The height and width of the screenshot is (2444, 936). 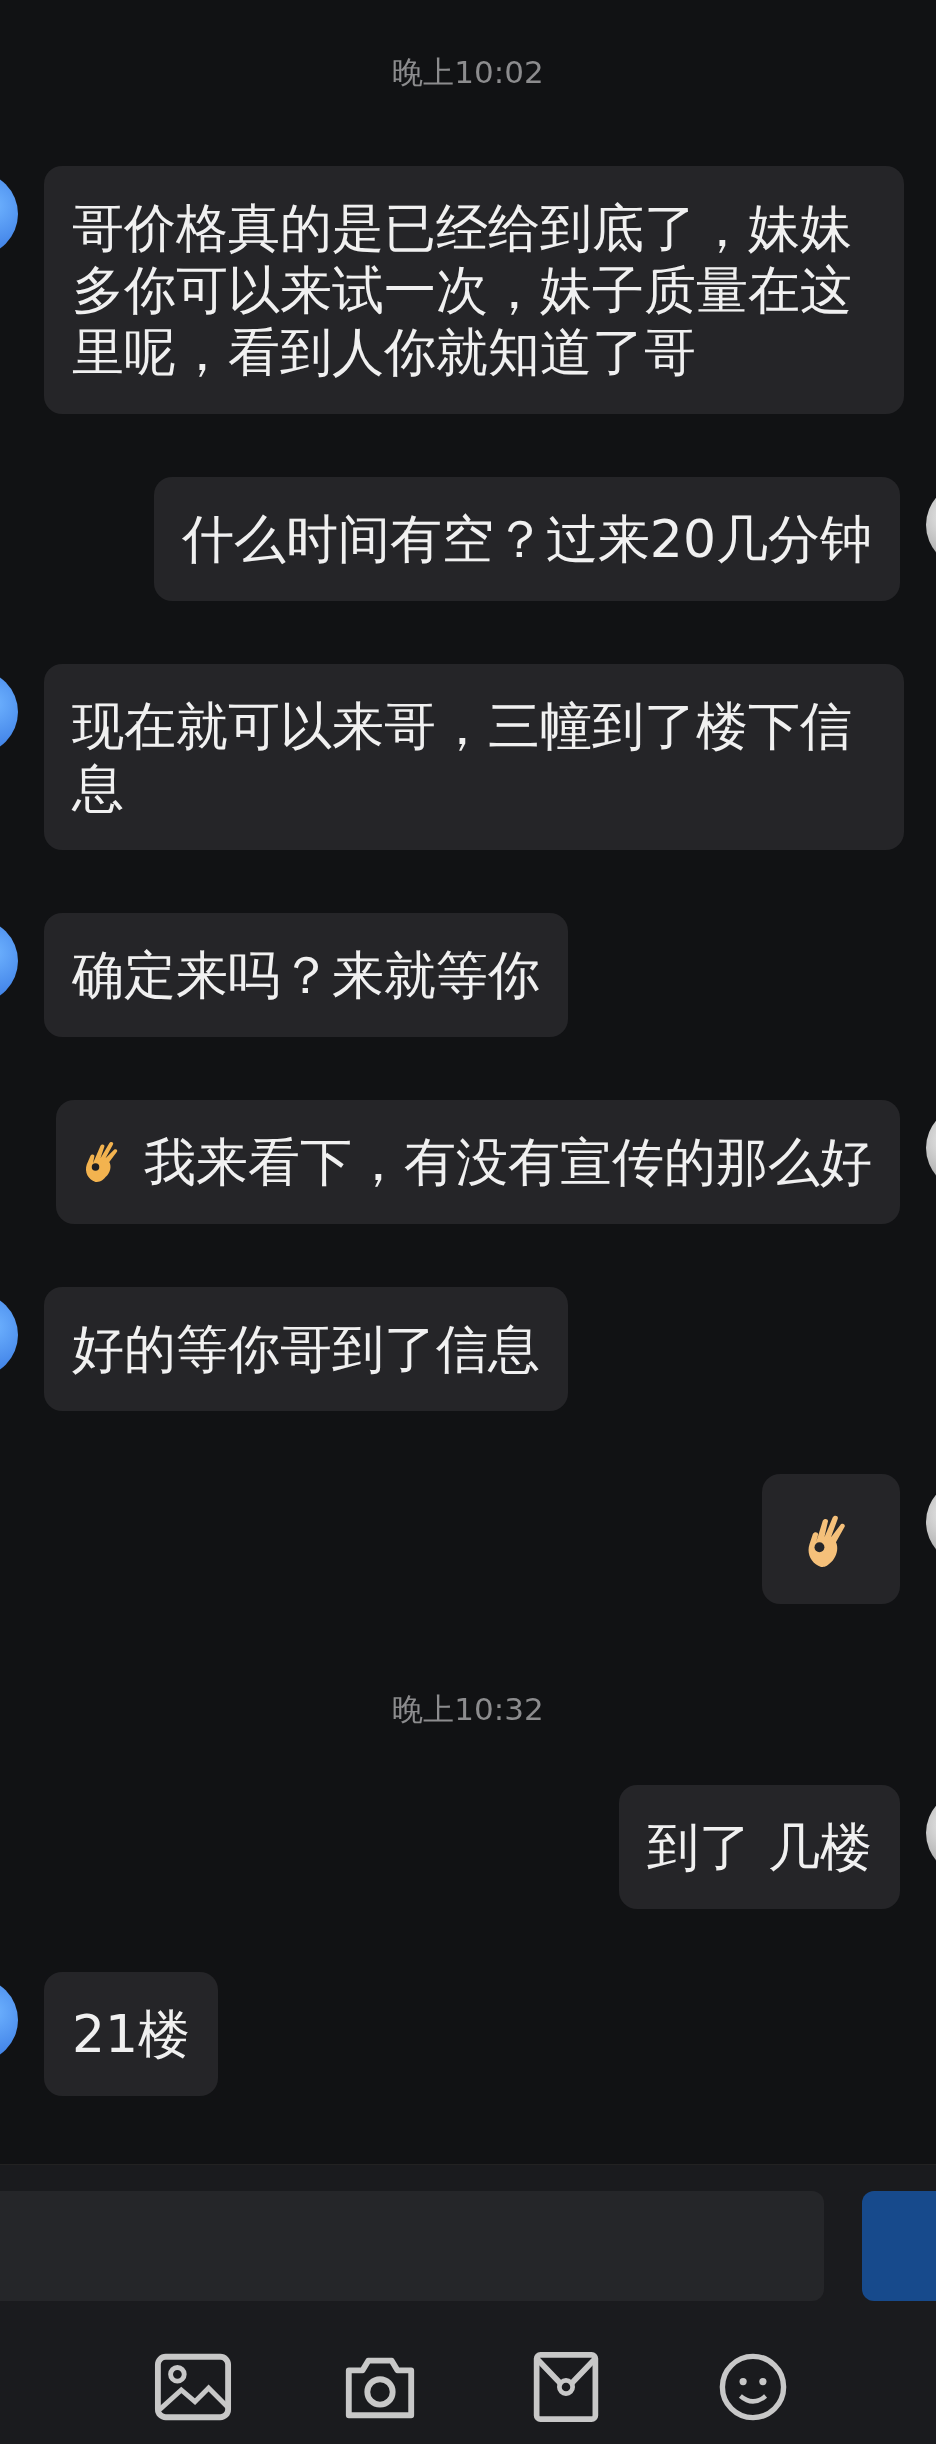 What do you see at coordinates (306, 1349) in the screenshot?
I see `message-bubble: 好的等你哥到了信息` at bounding box center [306, 1349].